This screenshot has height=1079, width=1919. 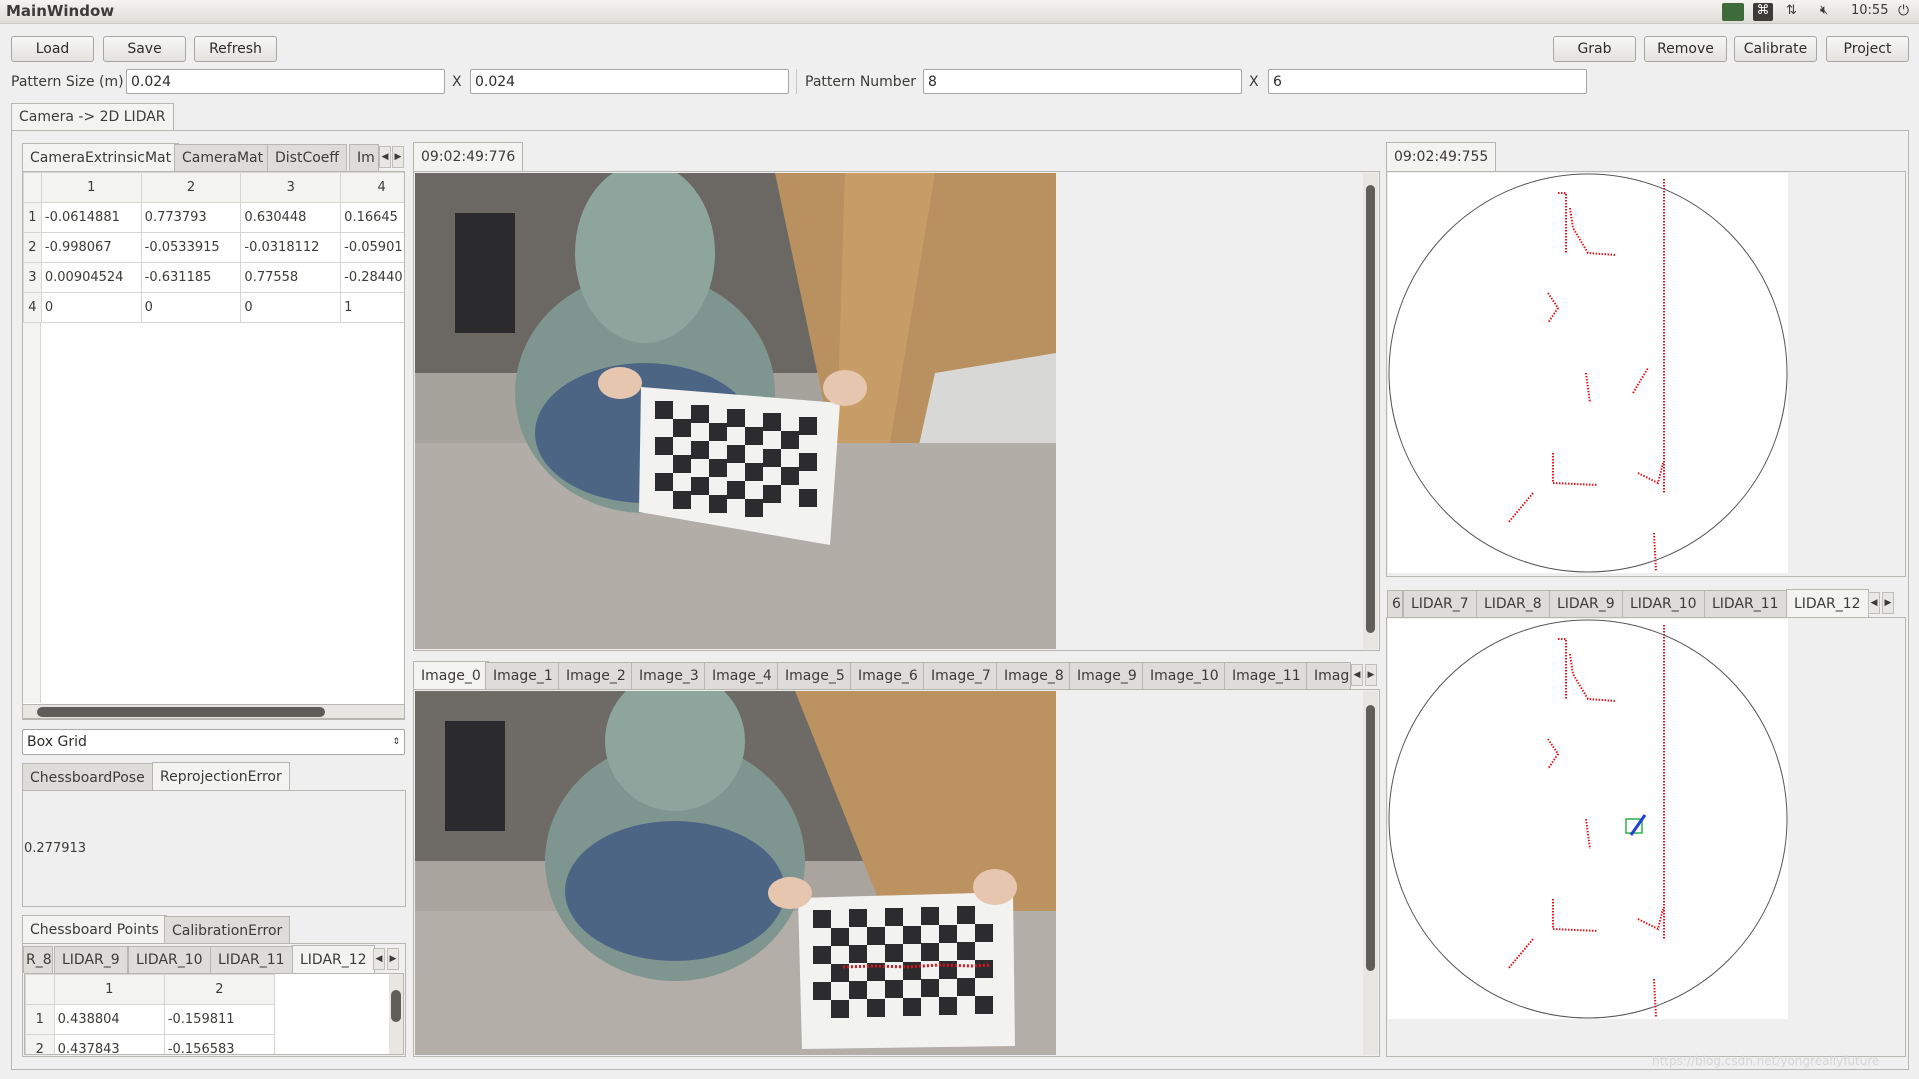 I want to click on row-header: 3, so click(x=32, y=277).